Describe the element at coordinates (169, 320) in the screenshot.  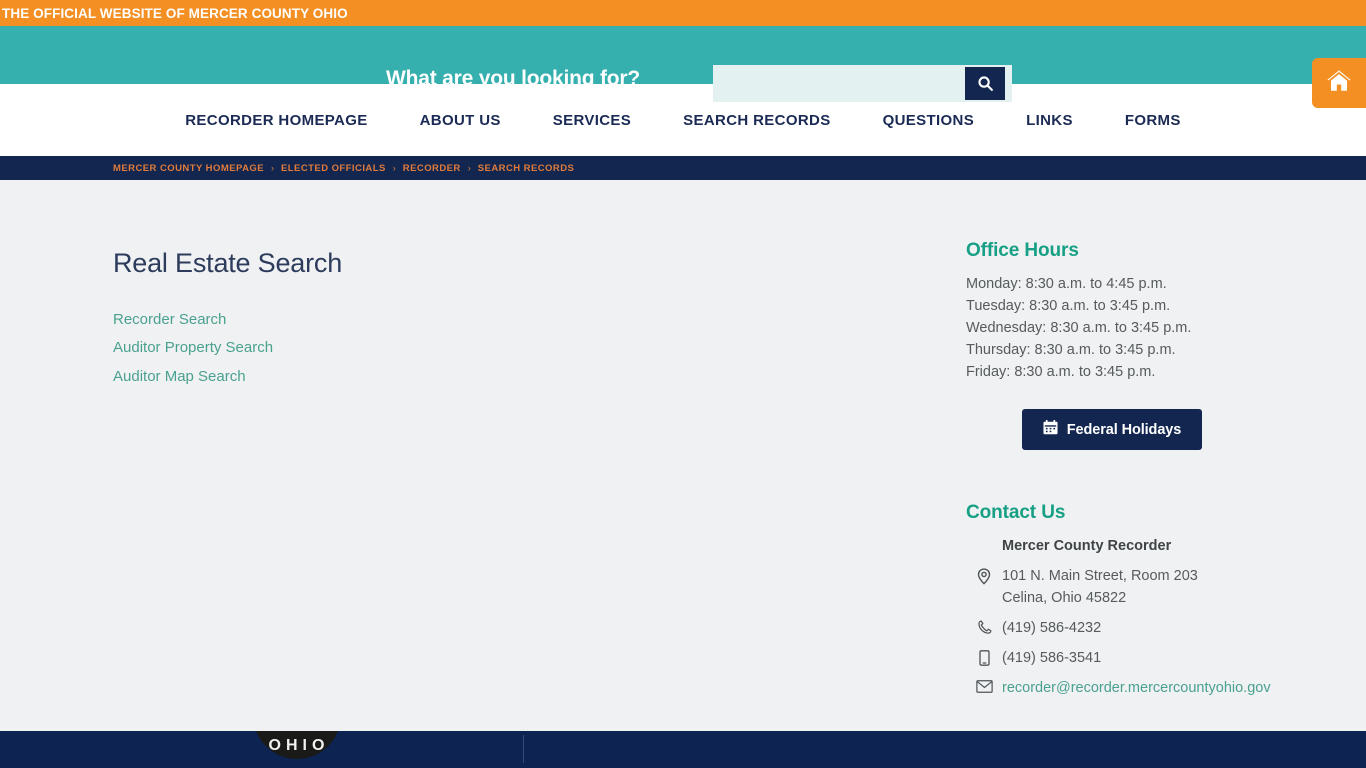
I see `link-recorder-search: Recorder Search` at that location.